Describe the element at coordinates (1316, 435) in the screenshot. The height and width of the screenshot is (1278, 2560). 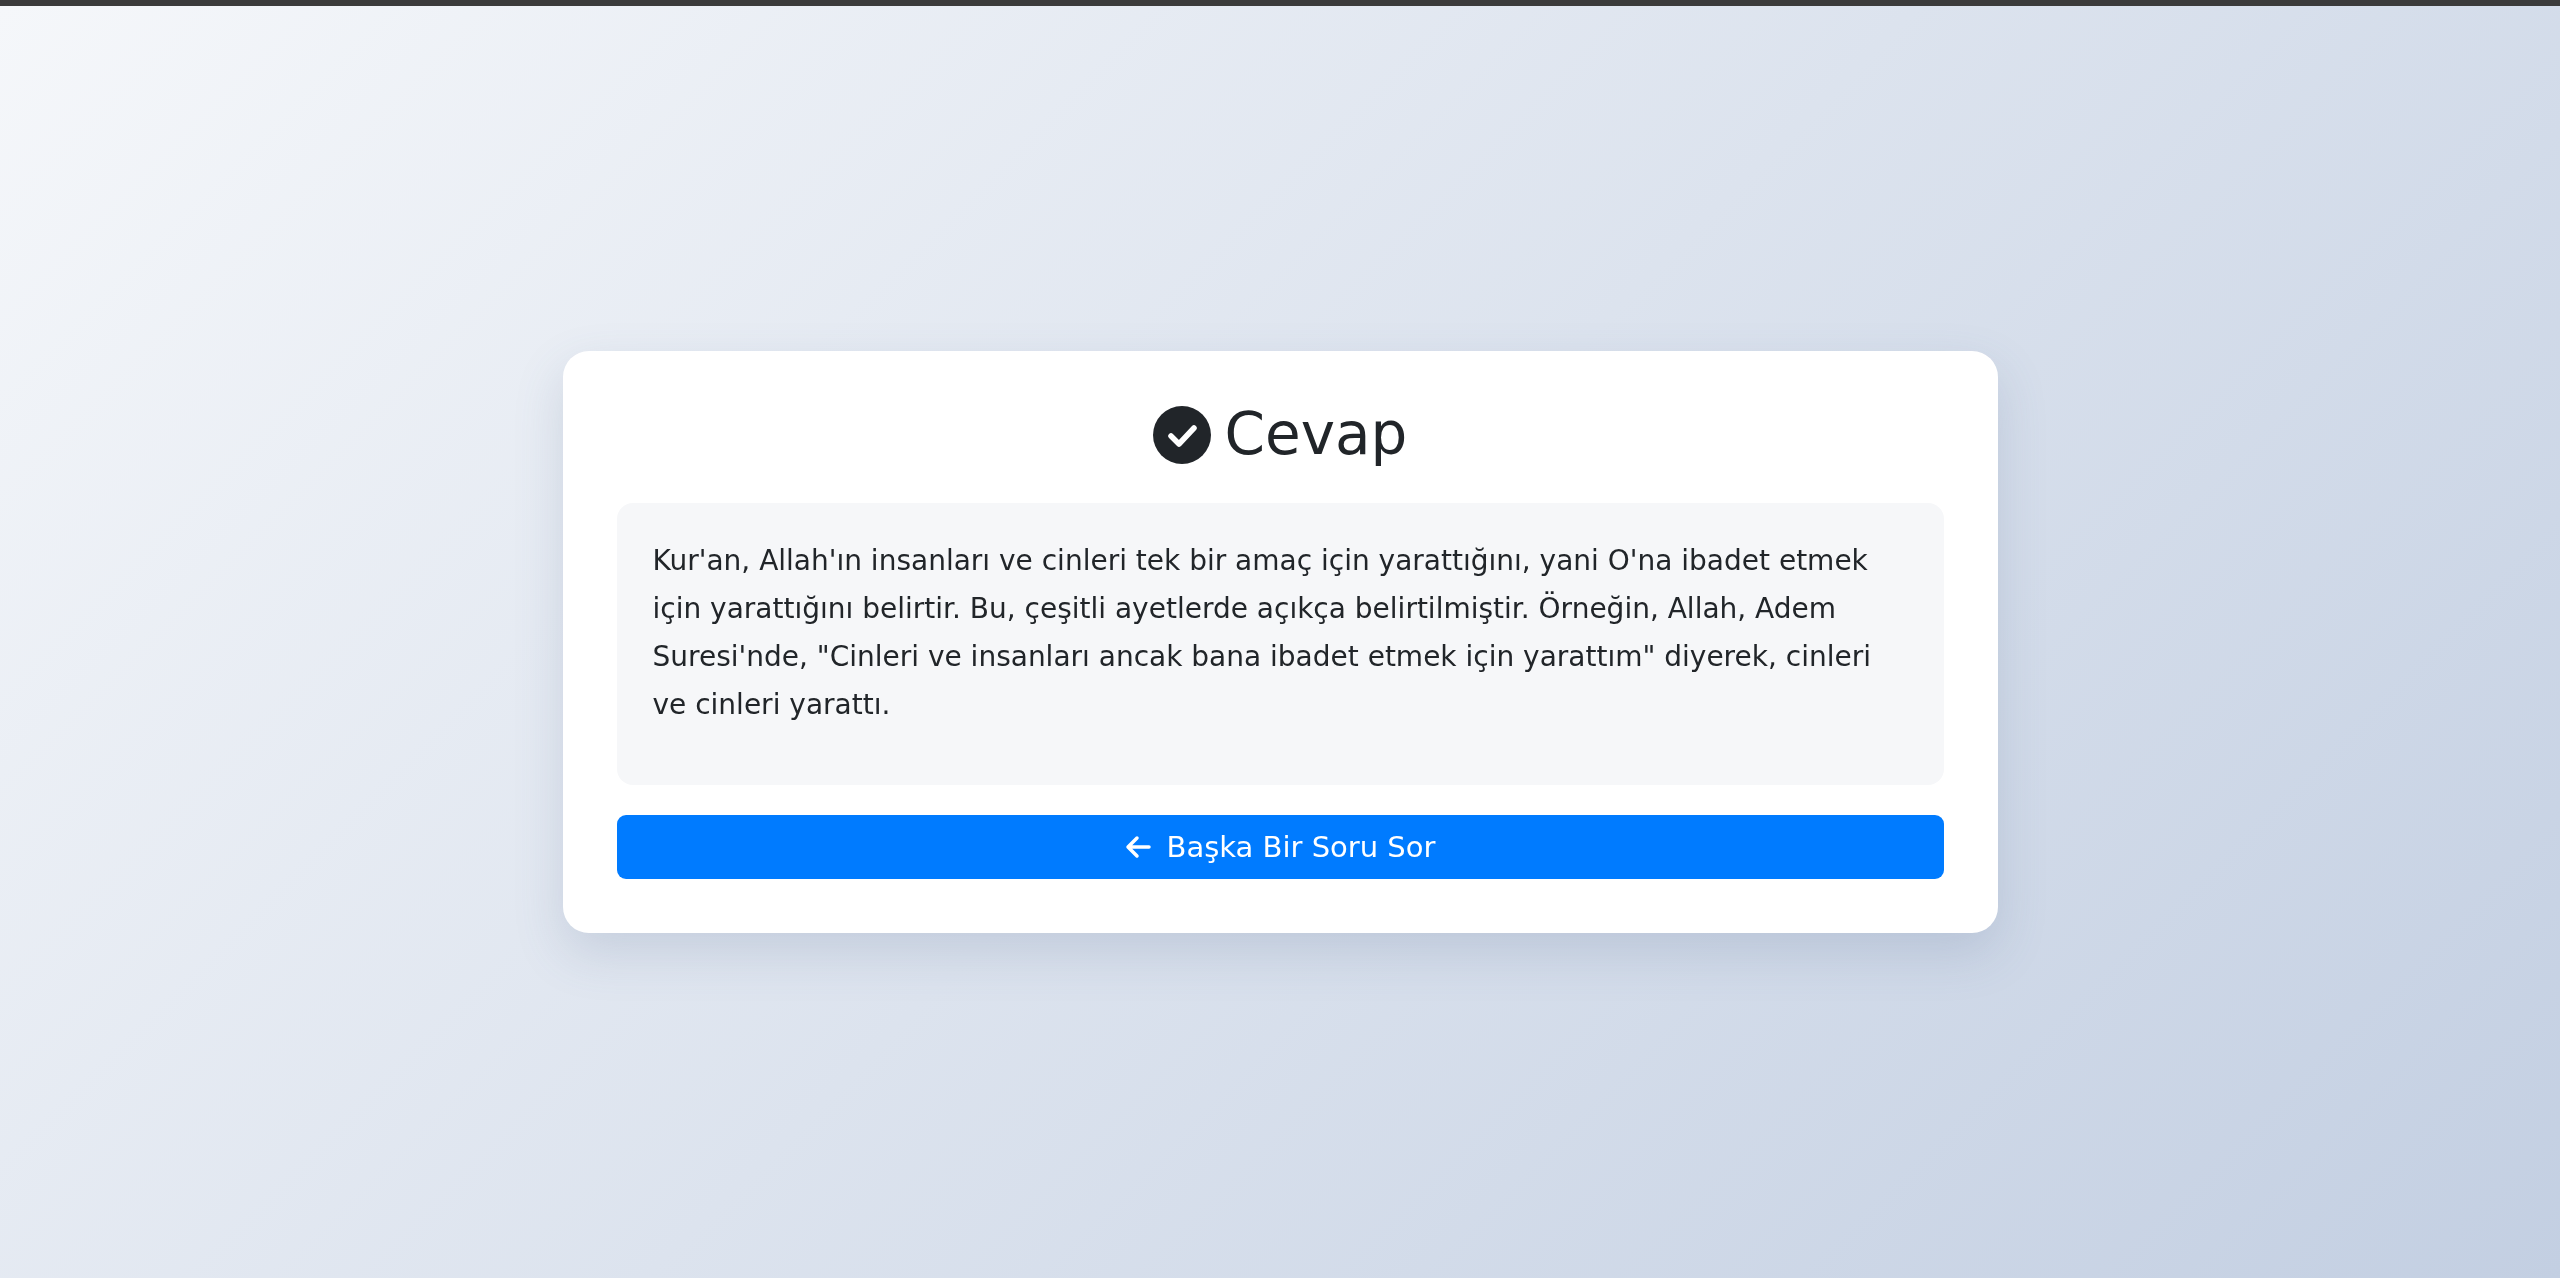
I see `card-title: Cevap` at that location.